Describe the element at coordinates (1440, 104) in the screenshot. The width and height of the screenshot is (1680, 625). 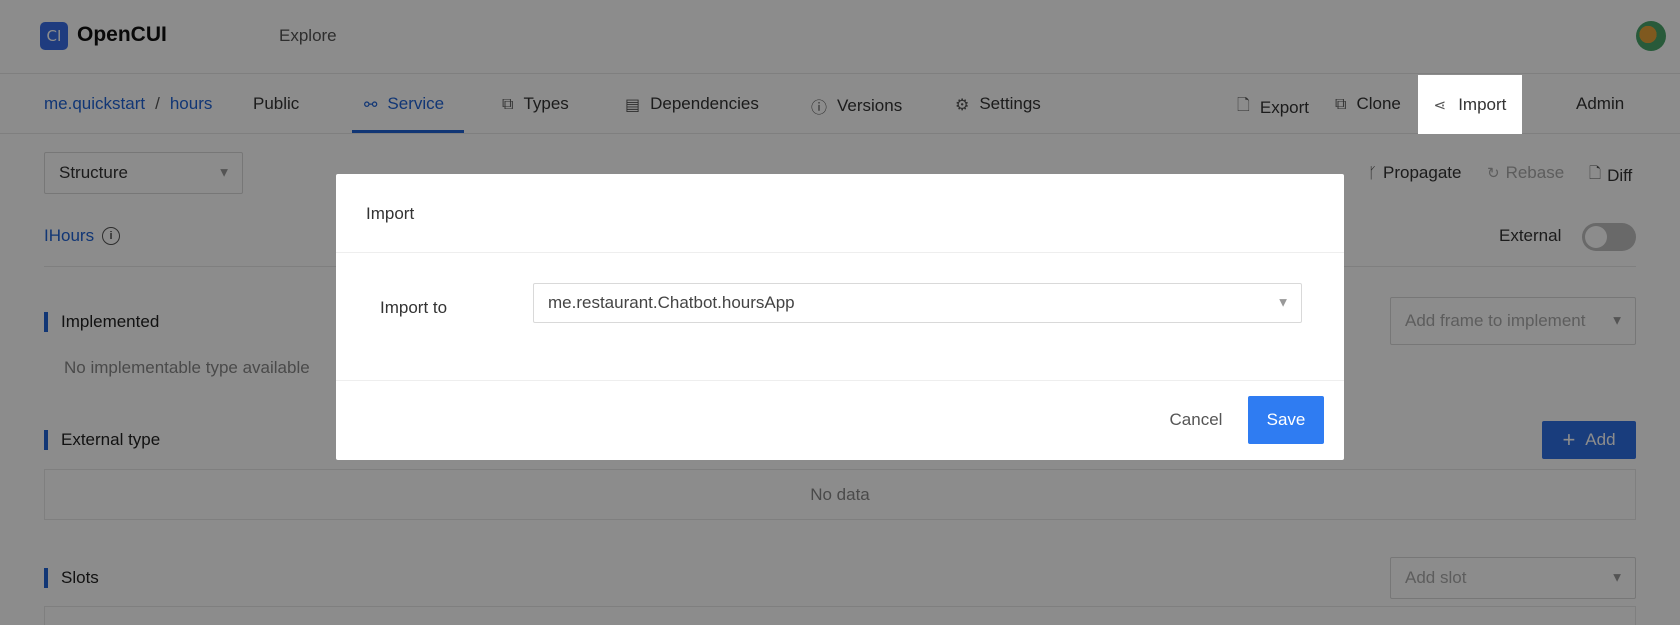
I see `share-icon: ⋖` at that location.